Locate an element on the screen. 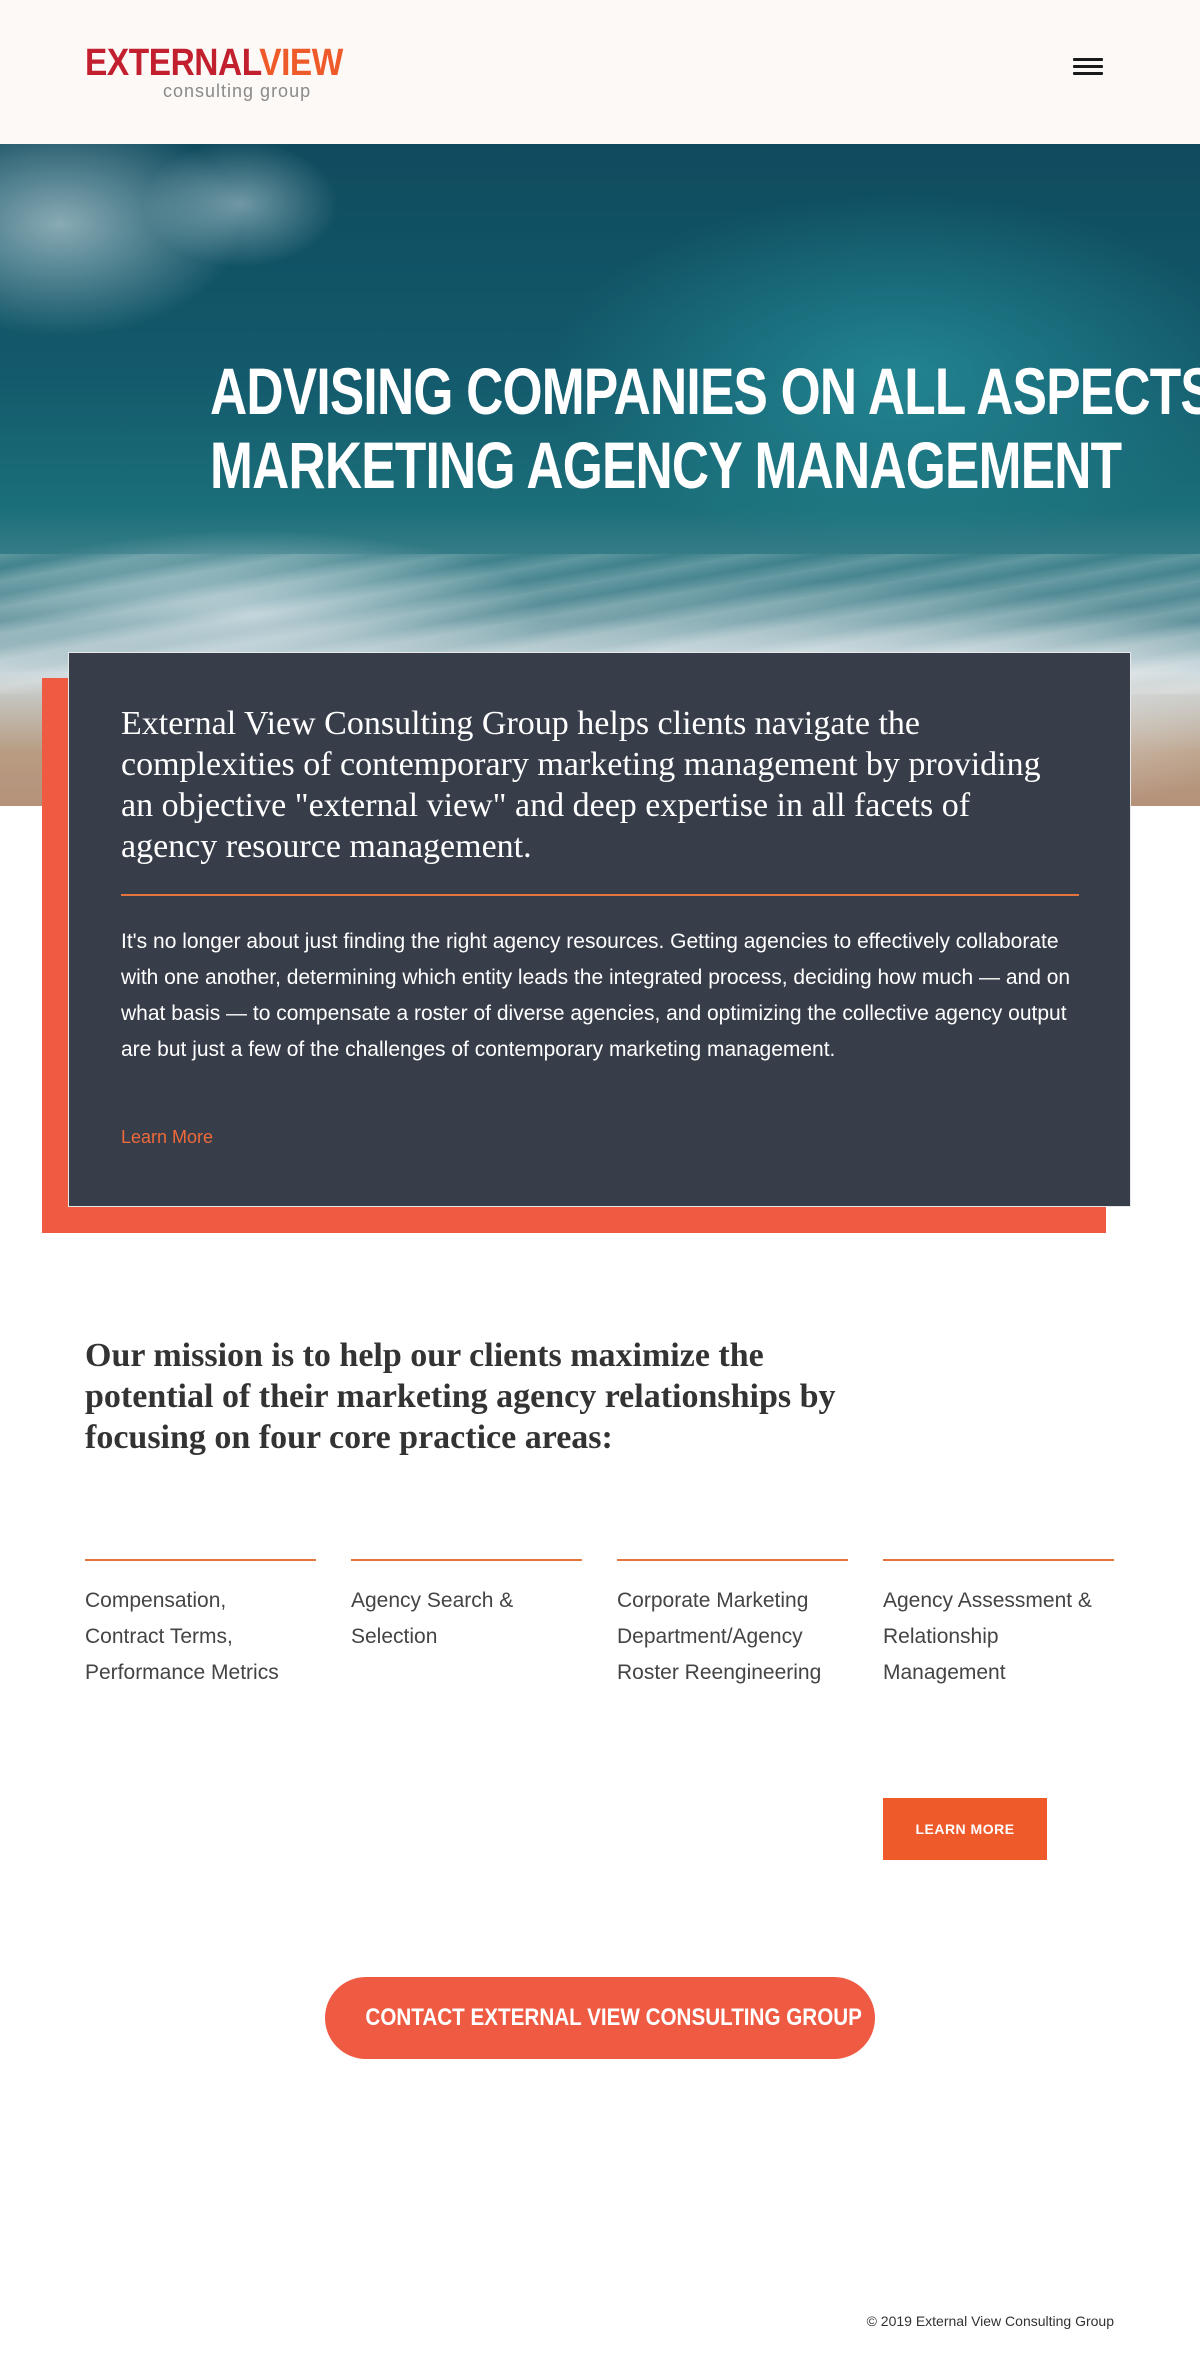 Image resolution: width=1200 pixels, height=2374 pixels. practice-area: Agency Search & Selection is located at coordinates (466, 1607).